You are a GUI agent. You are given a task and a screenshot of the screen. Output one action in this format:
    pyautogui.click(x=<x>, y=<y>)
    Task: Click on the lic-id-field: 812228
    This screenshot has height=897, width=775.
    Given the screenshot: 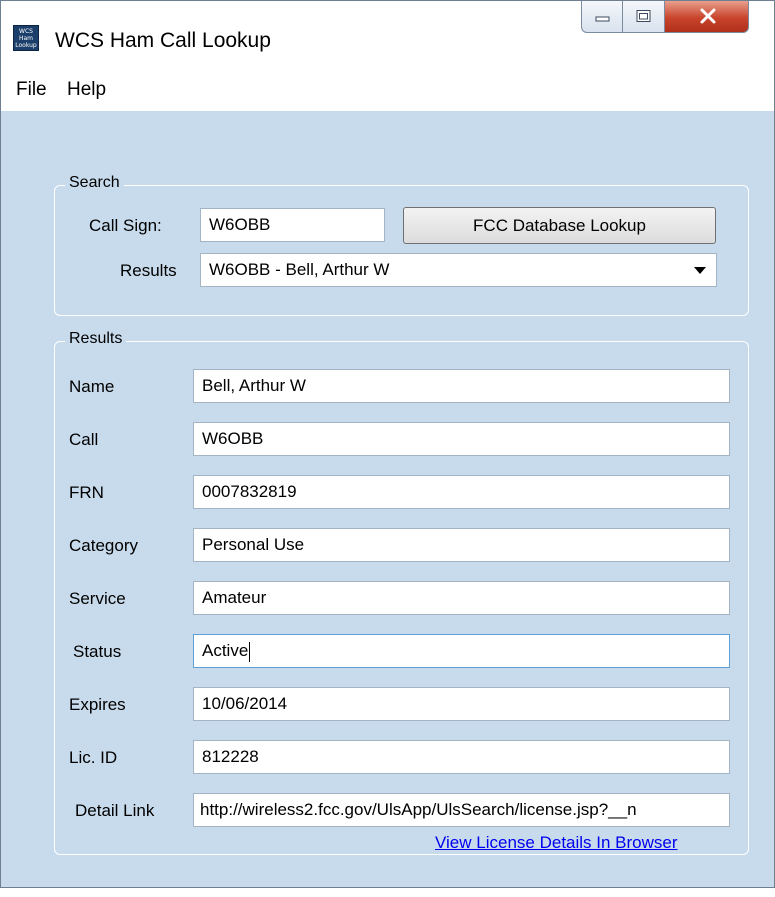 What is the action you would take?
    pyautogui.click(x=461, y=757)
    